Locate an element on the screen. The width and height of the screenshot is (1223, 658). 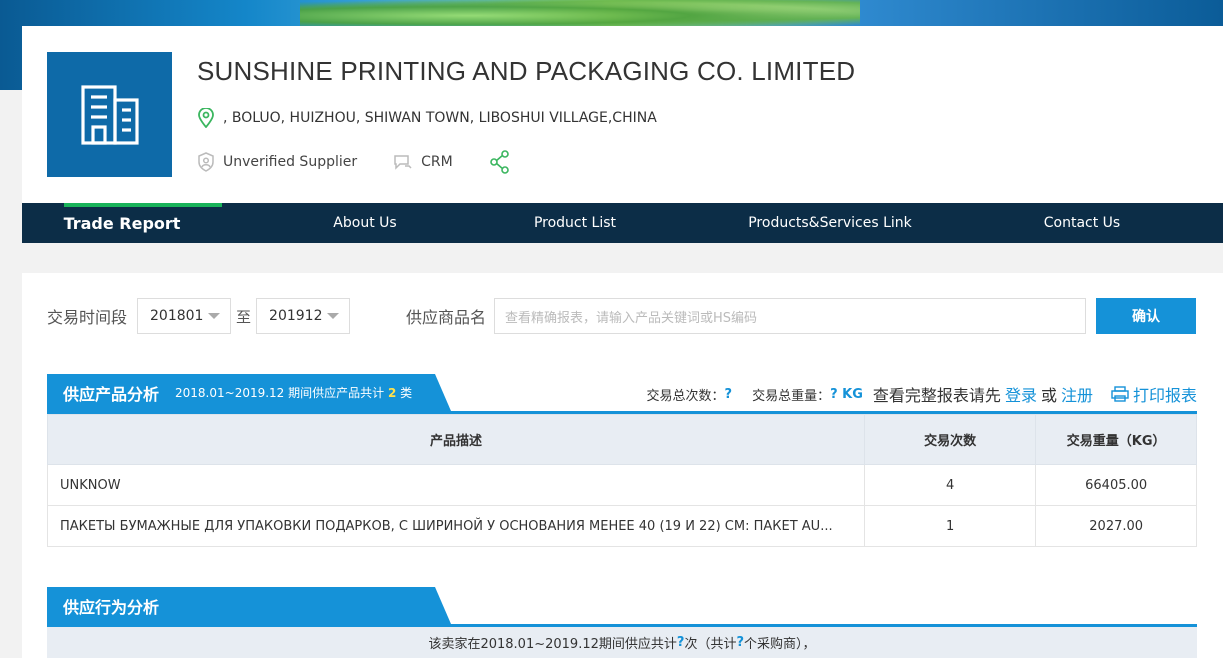
share-button is located at coordinates (504, 162).